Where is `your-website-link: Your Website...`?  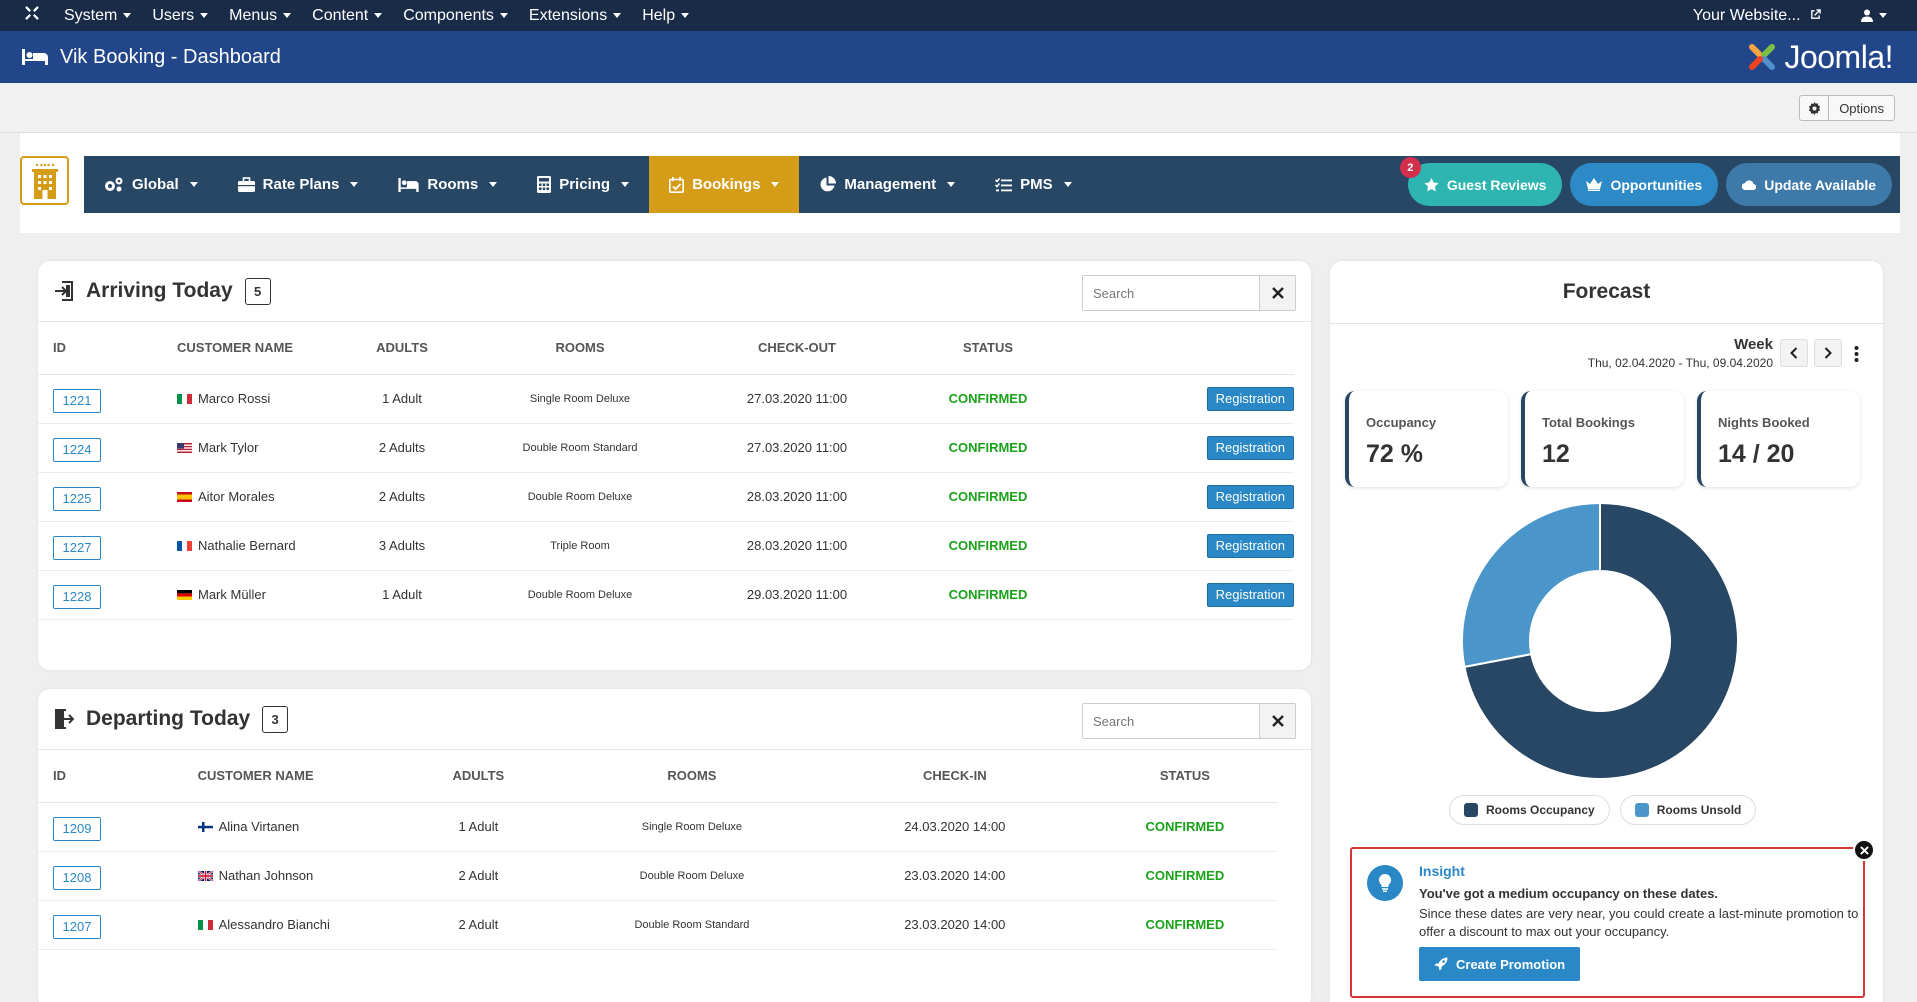
your-website-link: Your Website... is located at coordinates (1757, 16).